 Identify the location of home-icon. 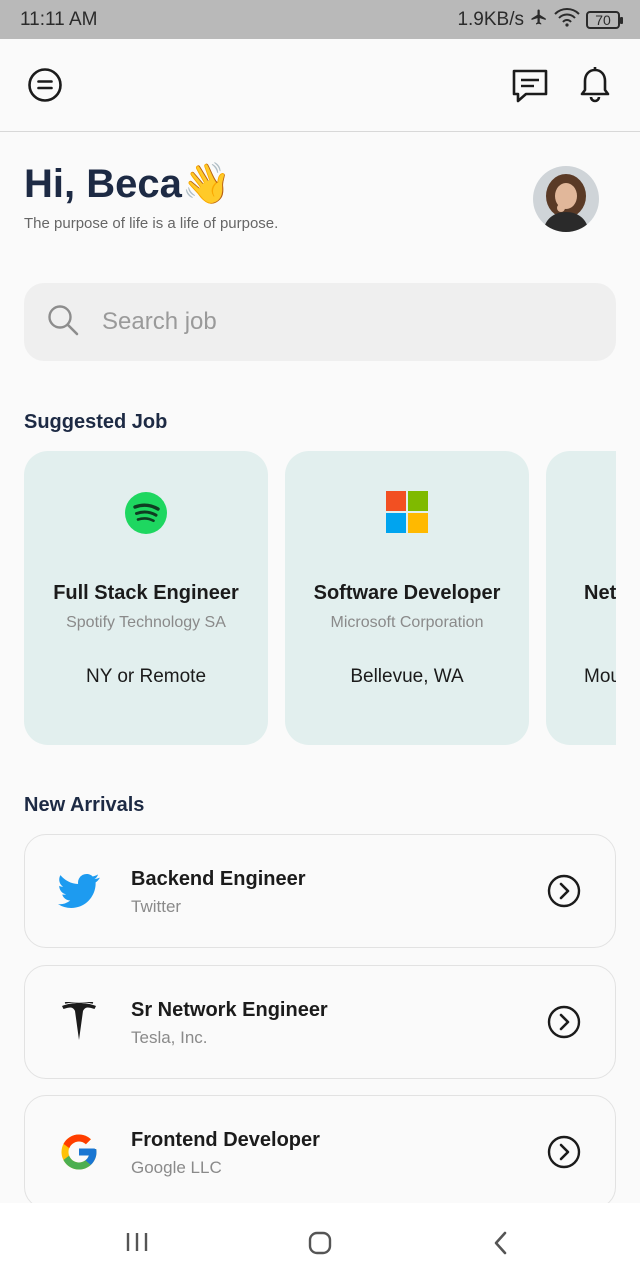
(320, 1243).